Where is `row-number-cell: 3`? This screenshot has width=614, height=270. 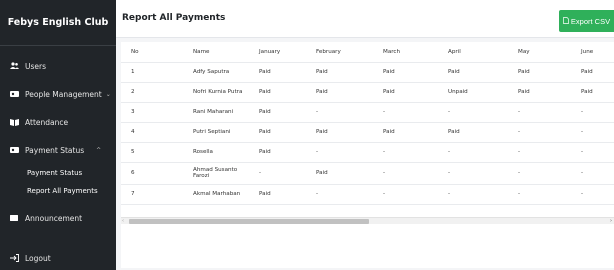 row-number-cell: 3 is located at coordinates (152, 112).